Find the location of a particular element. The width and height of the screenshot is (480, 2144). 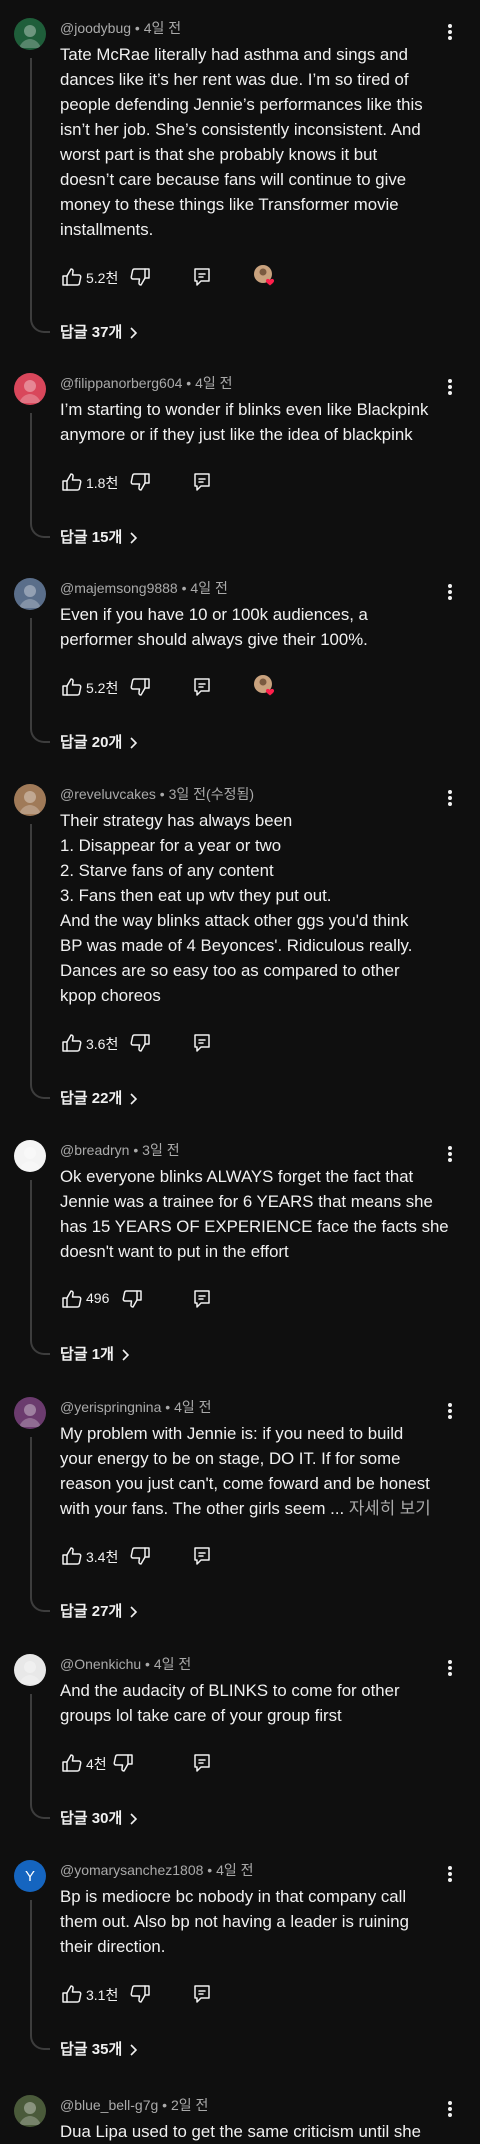

view-replies-button: 답글 35개 is located at coordinates (99, 2048).